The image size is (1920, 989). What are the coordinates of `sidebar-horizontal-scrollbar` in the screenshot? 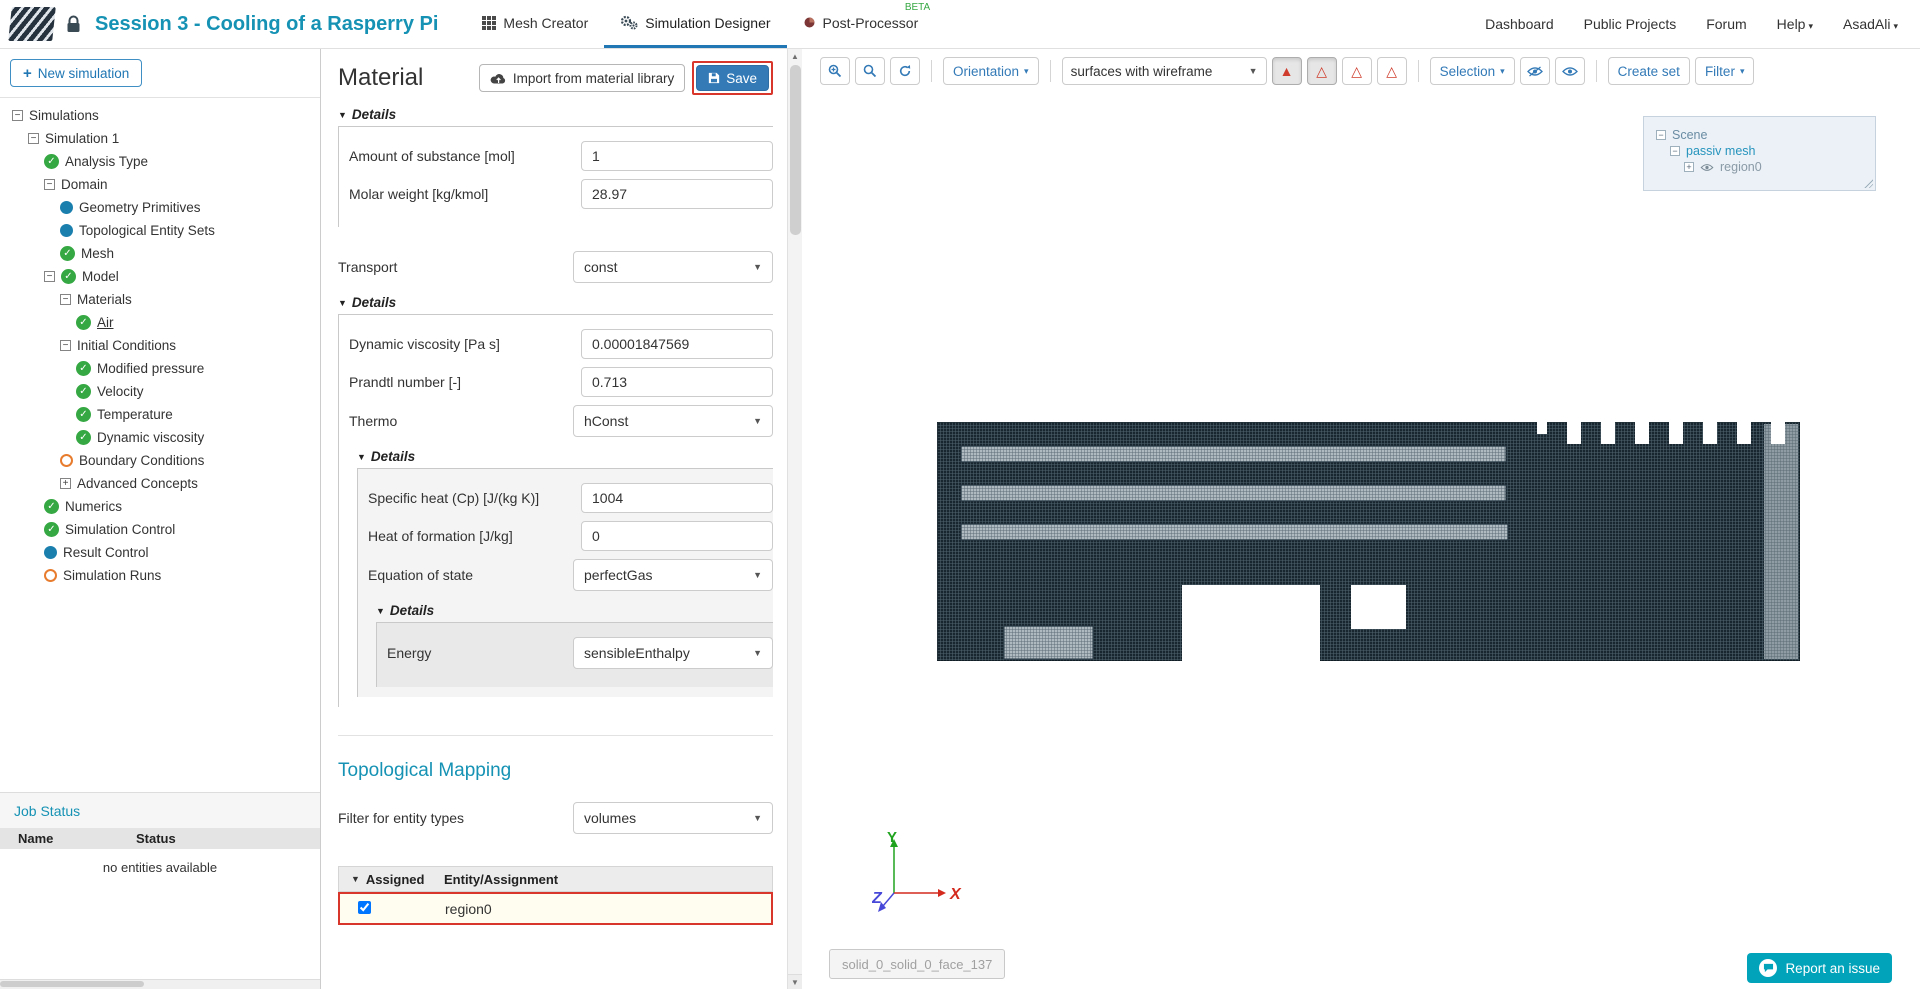 It's located at (160, 984).